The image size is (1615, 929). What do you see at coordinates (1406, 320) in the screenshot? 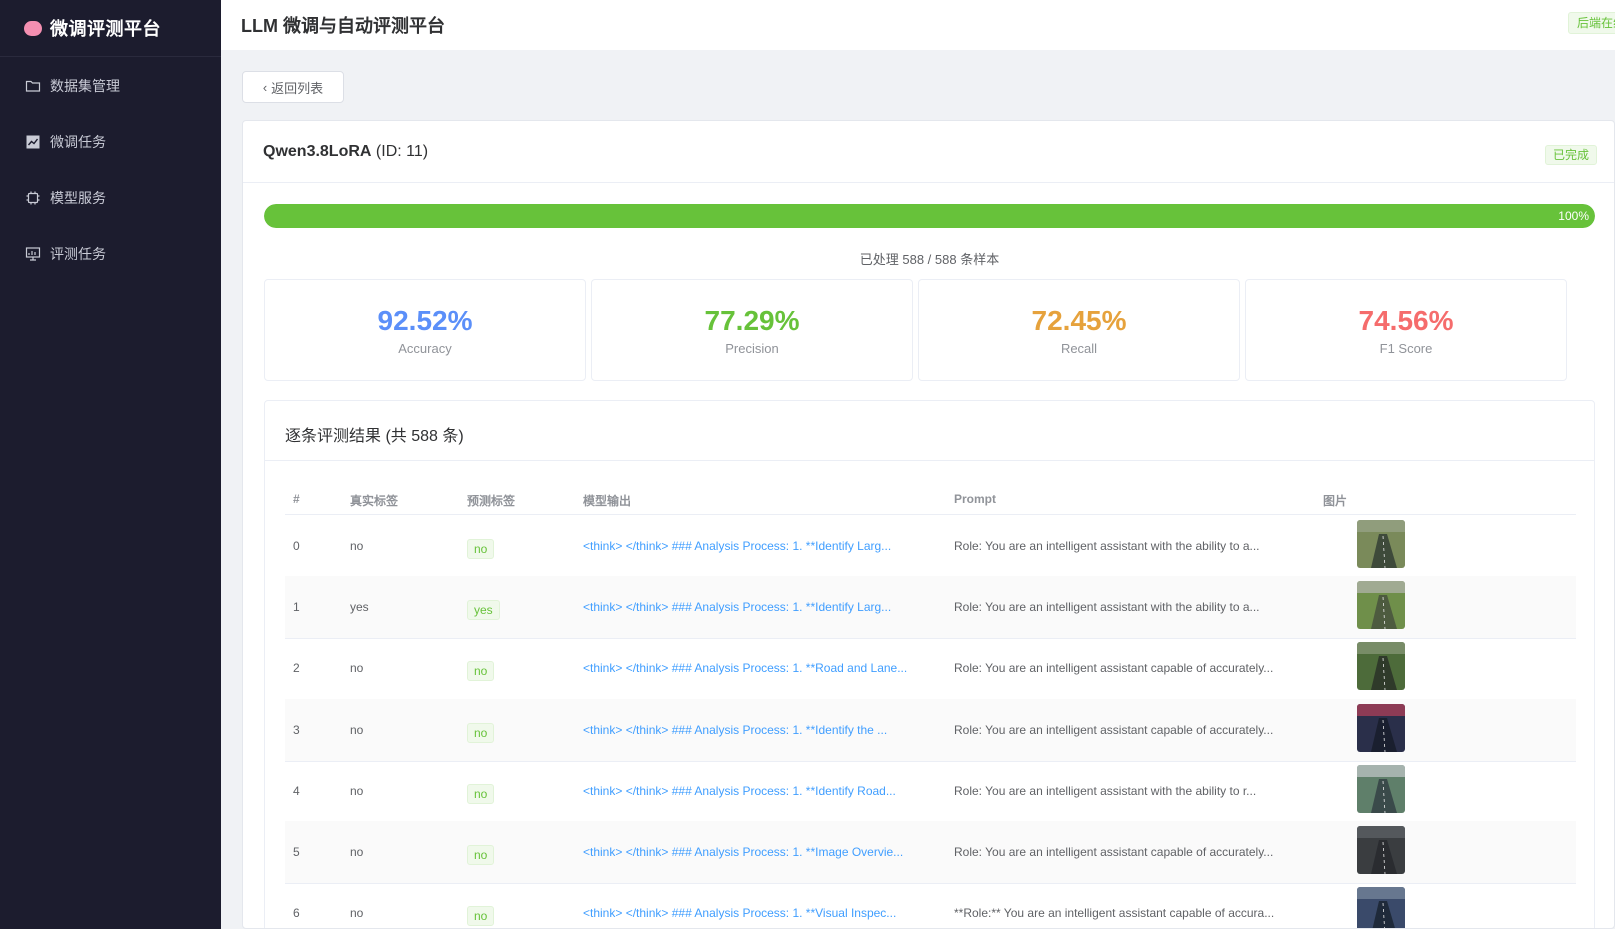
I see `metric-value: 74.56%` at bounding box center [1406, 320].